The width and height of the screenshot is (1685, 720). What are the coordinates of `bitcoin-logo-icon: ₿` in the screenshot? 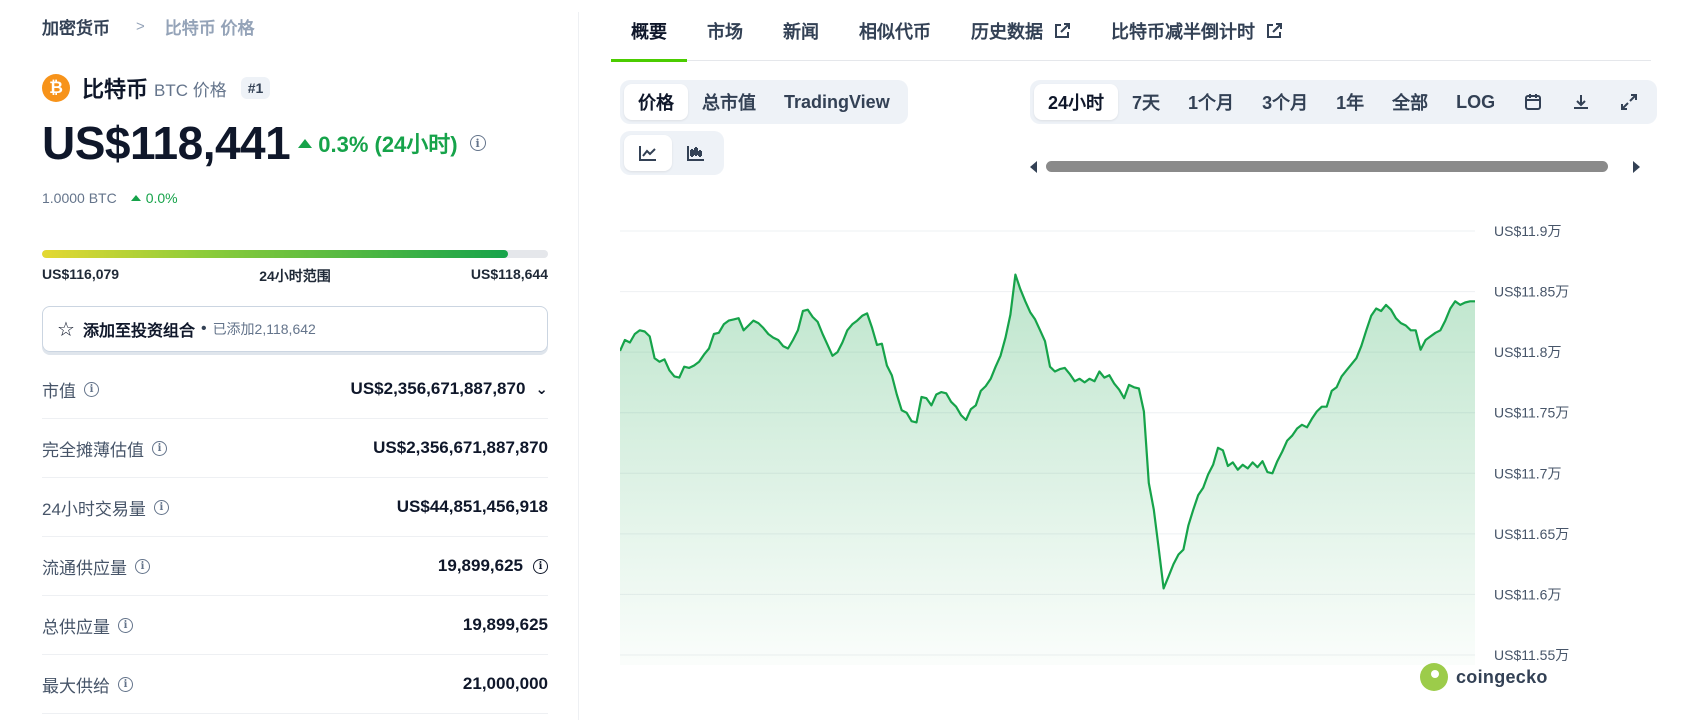 It's located at (56, 88).